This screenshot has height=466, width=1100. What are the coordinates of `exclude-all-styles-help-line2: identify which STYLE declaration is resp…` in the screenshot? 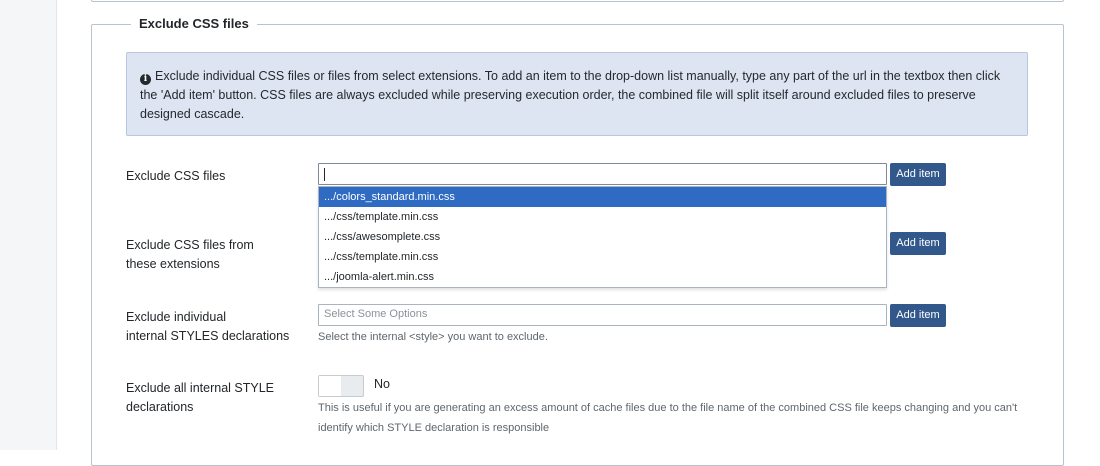 It's located at (434, 428).